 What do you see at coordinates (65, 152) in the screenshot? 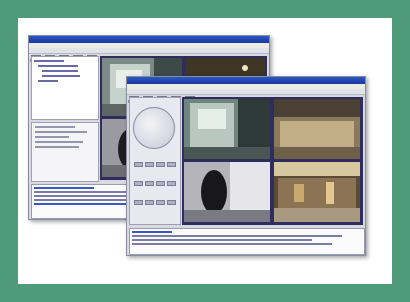
I see `properties-panel` at bounding box center [65, 152].